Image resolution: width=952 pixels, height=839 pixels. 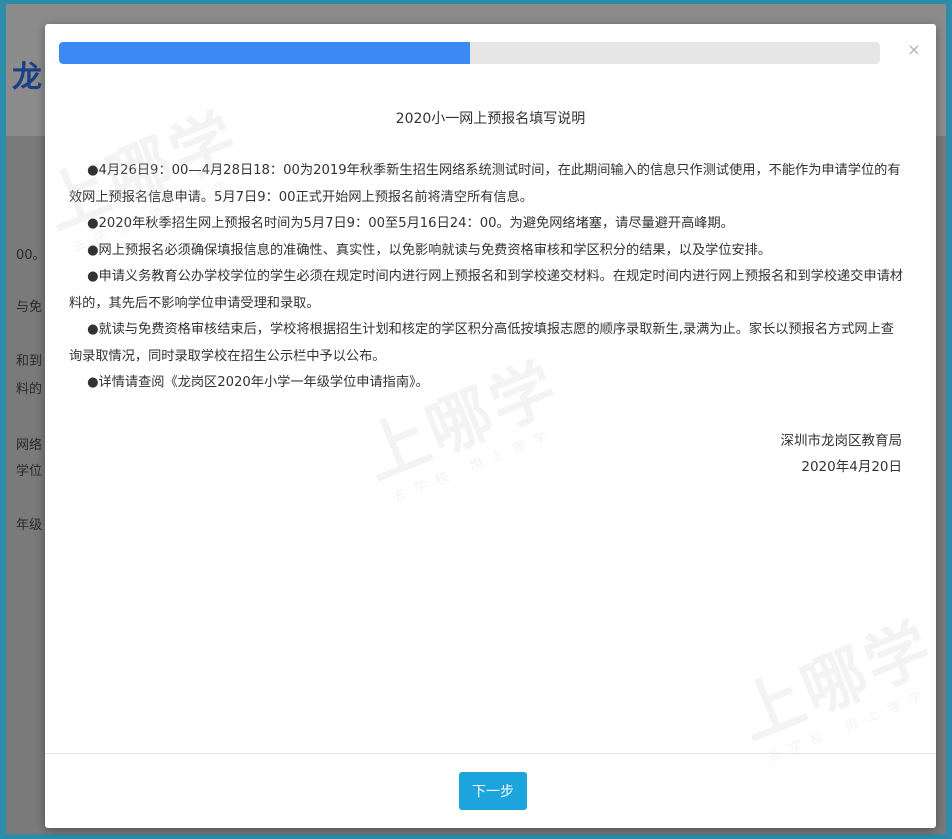 What do you see at coordinates (841, 441) in the screenshot?
I see `signature-org: 深圳市龙岗区教育局` at bounding box center [841, 441].